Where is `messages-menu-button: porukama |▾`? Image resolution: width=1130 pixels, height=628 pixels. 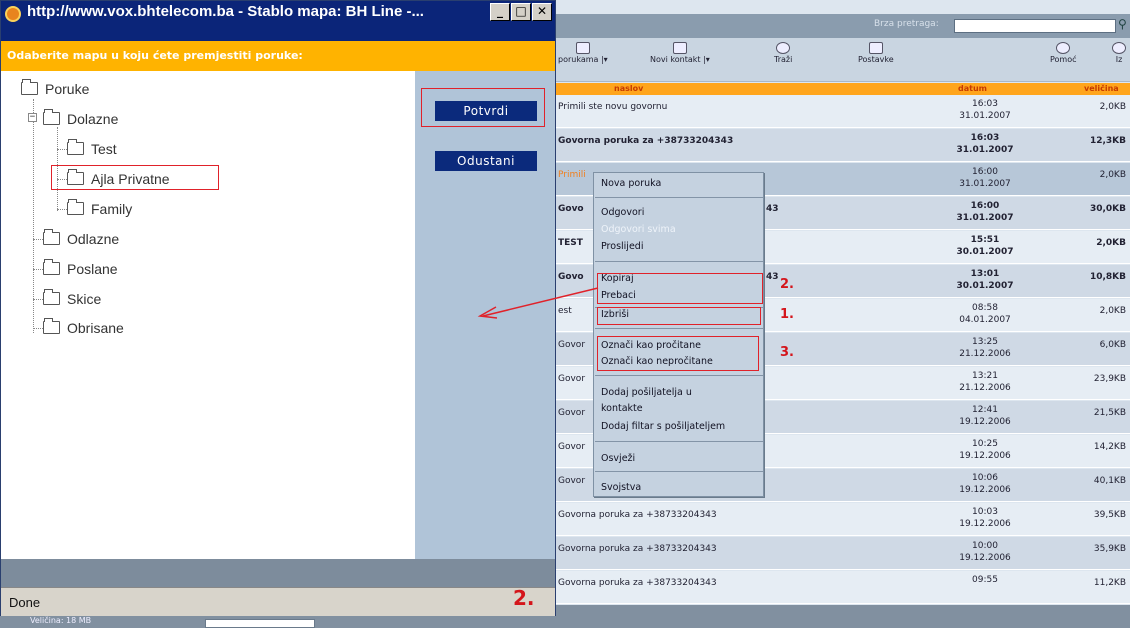 messages-menu-button: porukama |▾ is located at coordinates (583, 53).